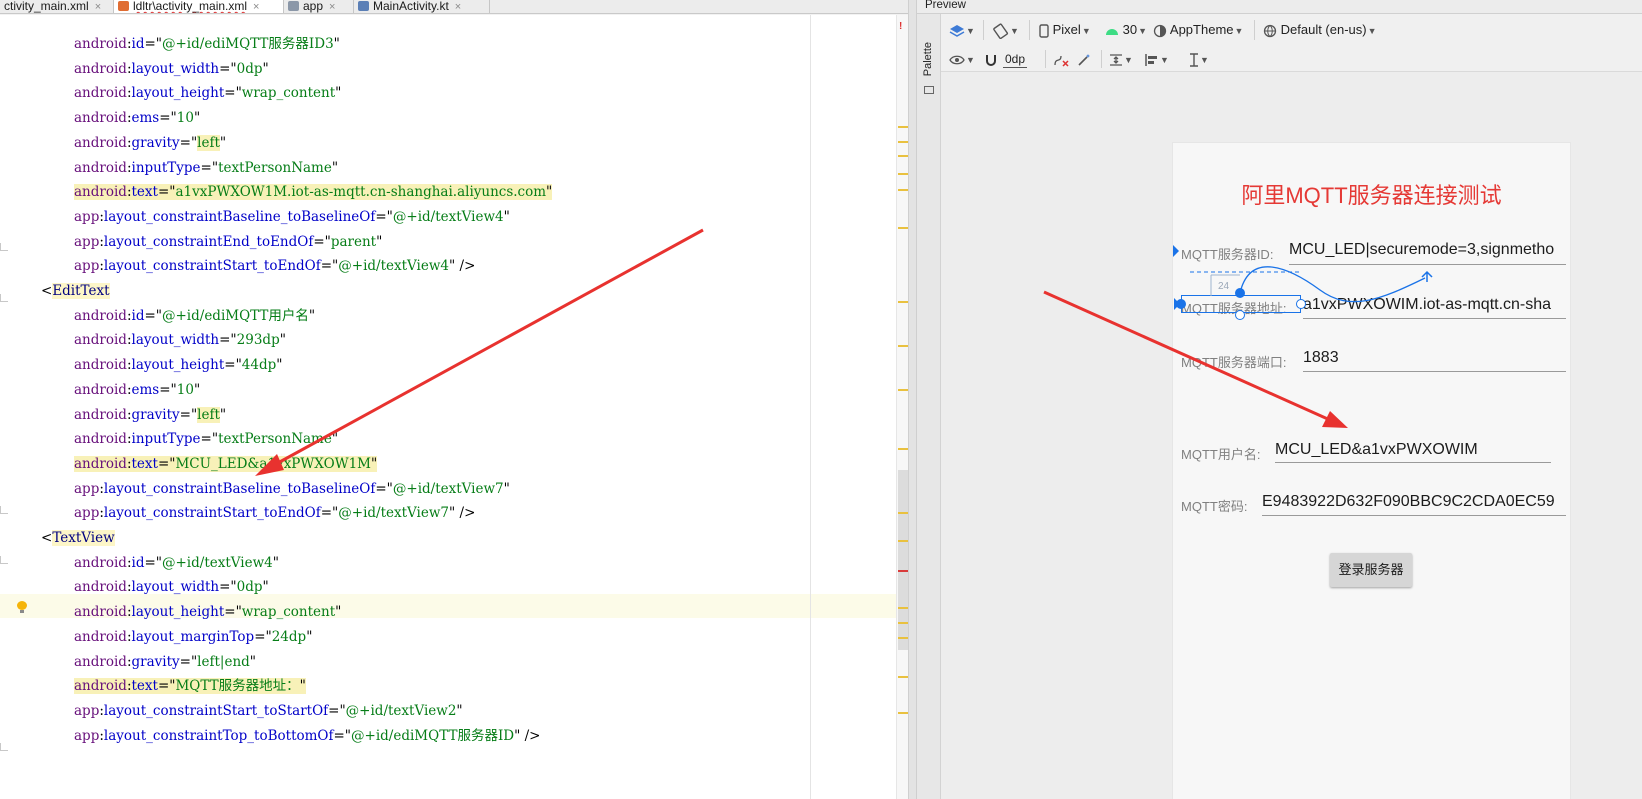  I want to click on username-field: MCU_LED&a1vxPWXOWIM, so click(1413, 450).